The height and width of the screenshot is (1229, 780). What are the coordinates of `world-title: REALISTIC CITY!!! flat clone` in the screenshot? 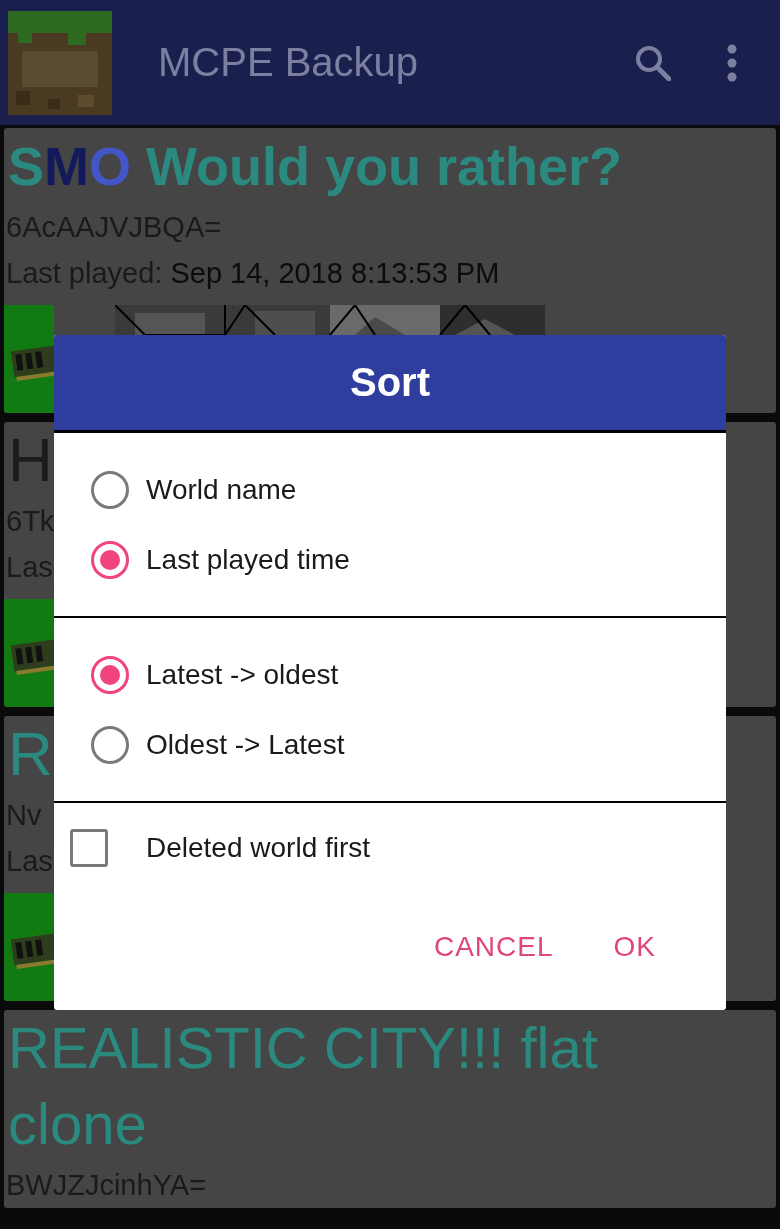 It's located at (303, 1085).